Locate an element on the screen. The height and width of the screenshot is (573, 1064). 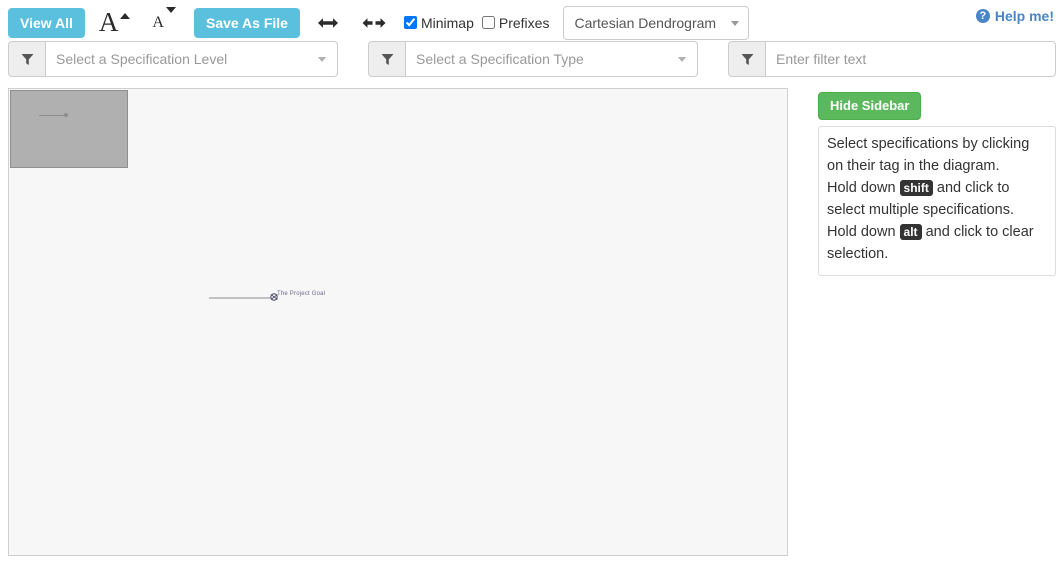
save-as-file-button: Save As File is located at coordinates (246, 22).